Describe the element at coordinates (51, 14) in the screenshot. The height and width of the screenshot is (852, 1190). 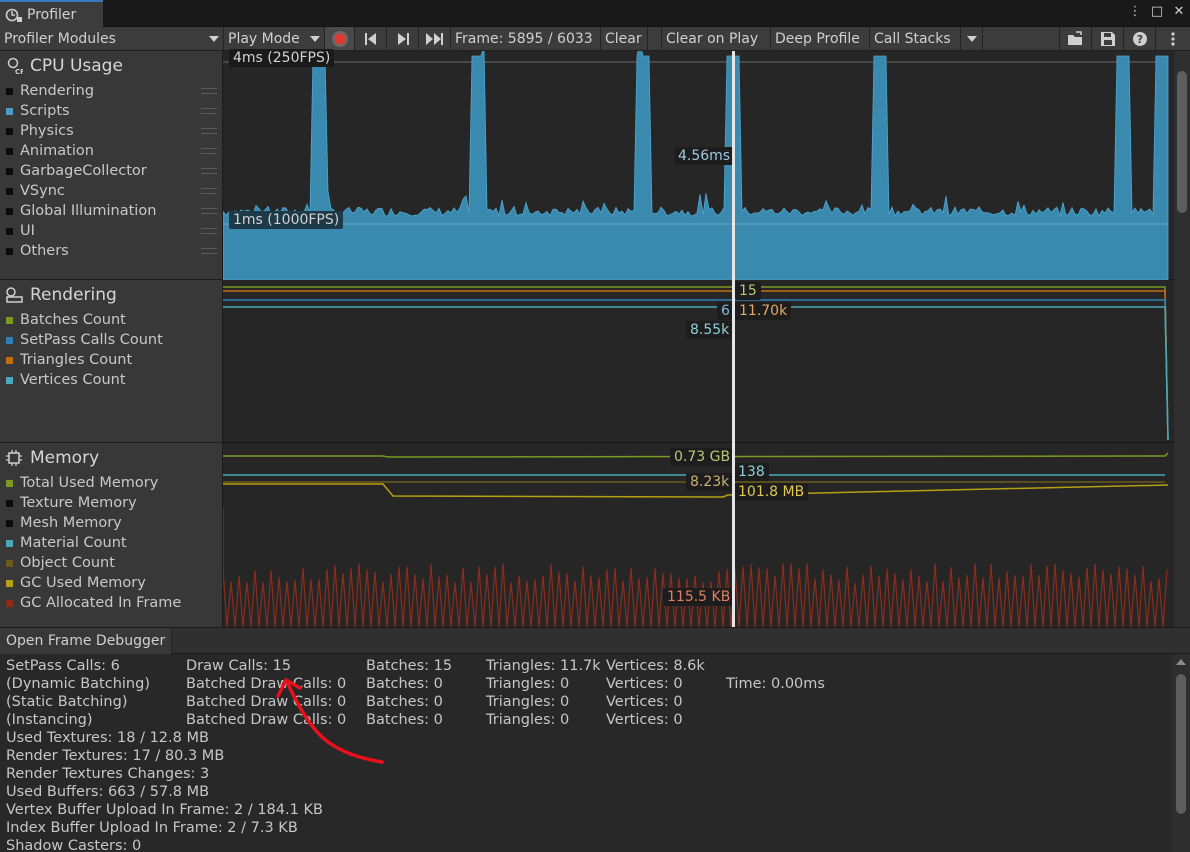
I see `profiler-tab: Profiler` at that location.